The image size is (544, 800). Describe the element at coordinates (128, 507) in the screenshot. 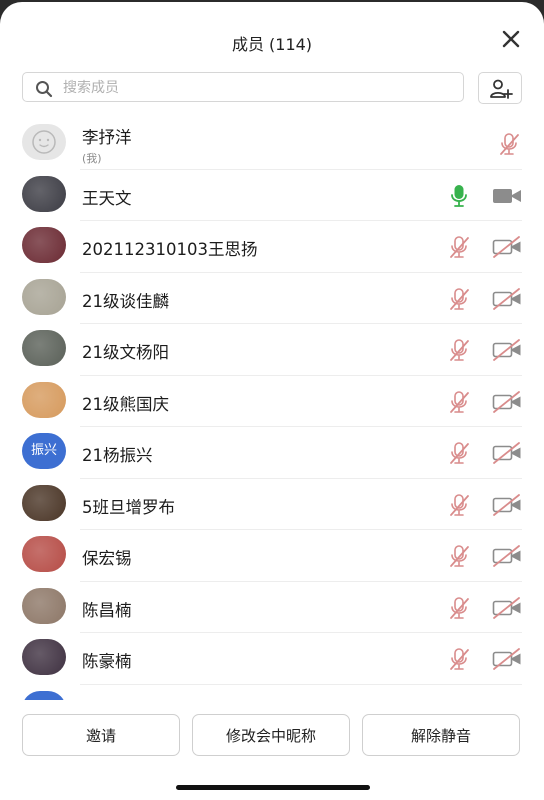

I see `member-name: 5班旦增罗布` at that location.